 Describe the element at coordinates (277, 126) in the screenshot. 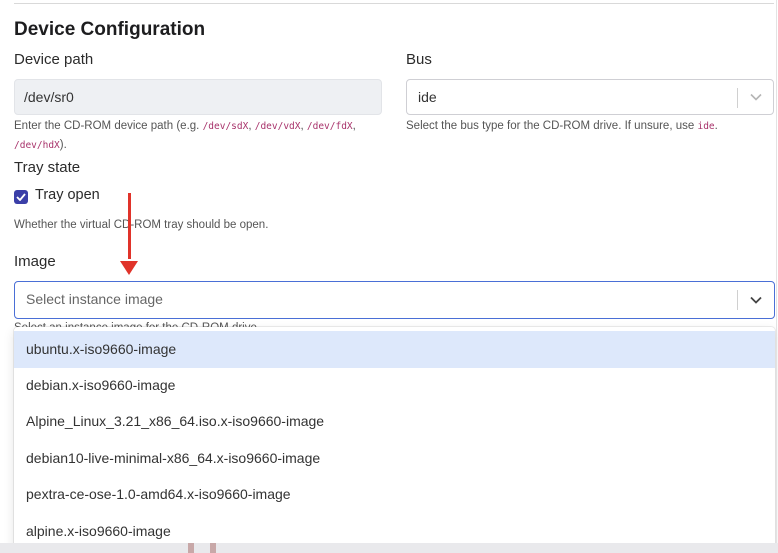

I see `example-vdx: /dev/vdX` at that location.